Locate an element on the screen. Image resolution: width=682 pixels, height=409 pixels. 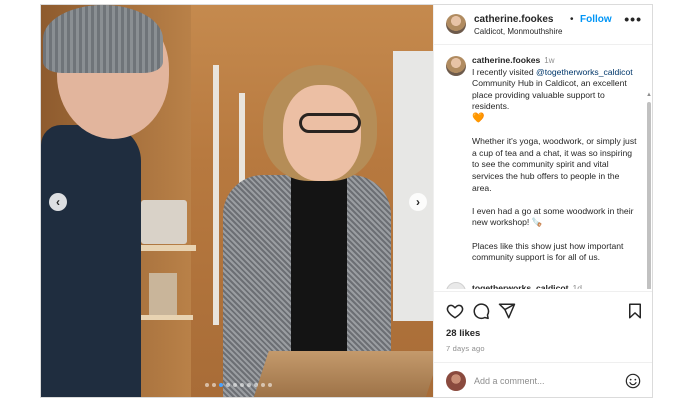
comment-username: togetherworks_caldicot is located at coordinates (520, 286).